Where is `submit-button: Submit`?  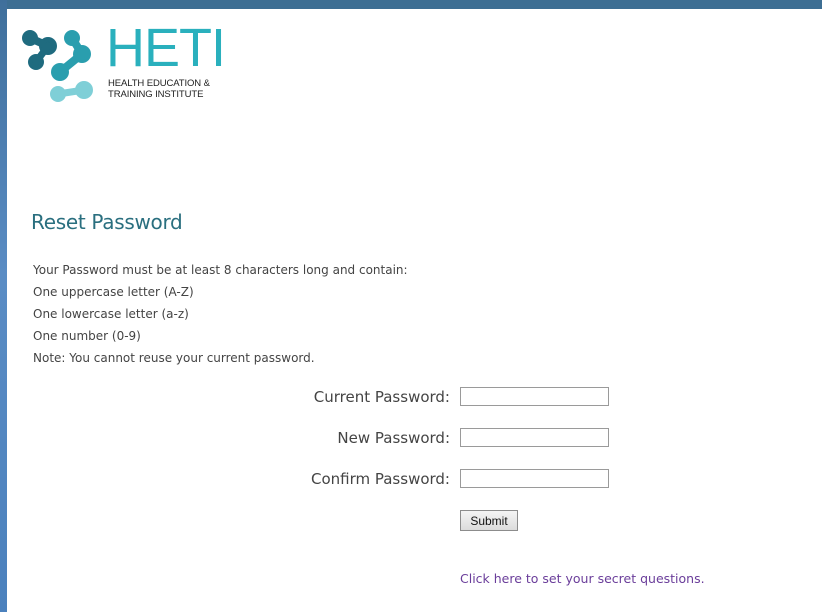 submit-button: Submit is located at coordinates (489, 520).